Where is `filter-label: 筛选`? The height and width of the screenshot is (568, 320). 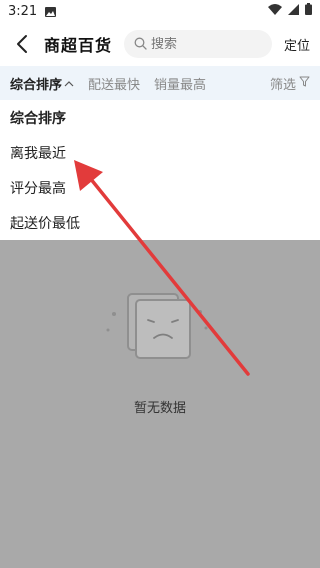 filter-label: 筛选 is located at coordinates (282, 85).